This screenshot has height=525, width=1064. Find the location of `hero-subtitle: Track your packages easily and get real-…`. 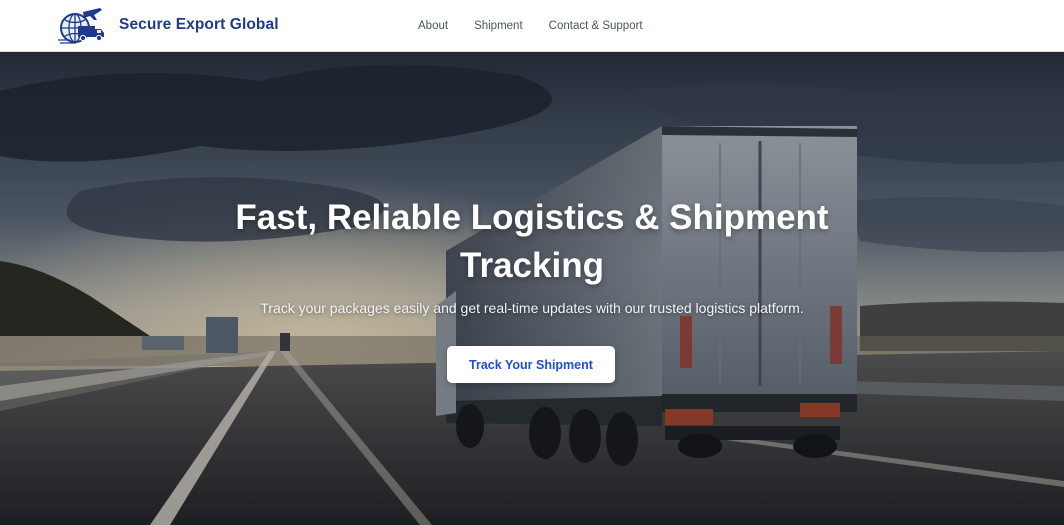

hero-subtitle: Track your packages easily and get real-… is located at coordinates (532, 308).